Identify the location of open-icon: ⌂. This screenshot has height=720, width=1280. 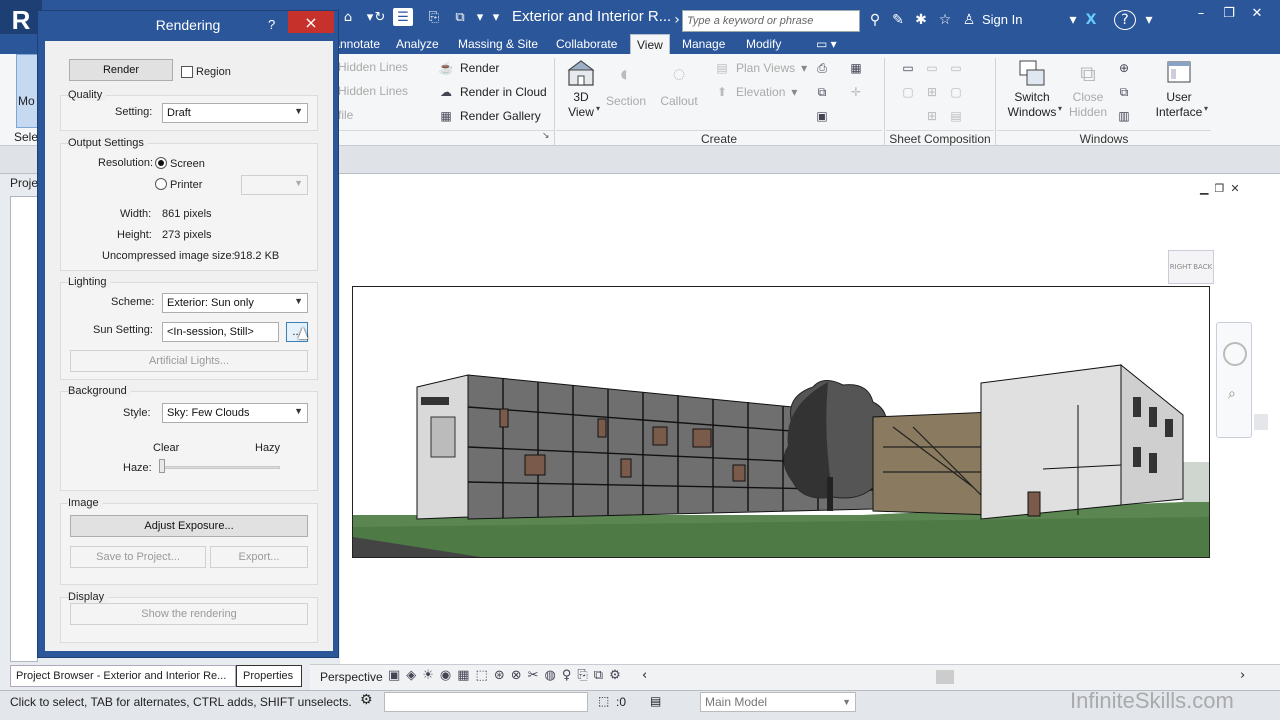
(348, 17).